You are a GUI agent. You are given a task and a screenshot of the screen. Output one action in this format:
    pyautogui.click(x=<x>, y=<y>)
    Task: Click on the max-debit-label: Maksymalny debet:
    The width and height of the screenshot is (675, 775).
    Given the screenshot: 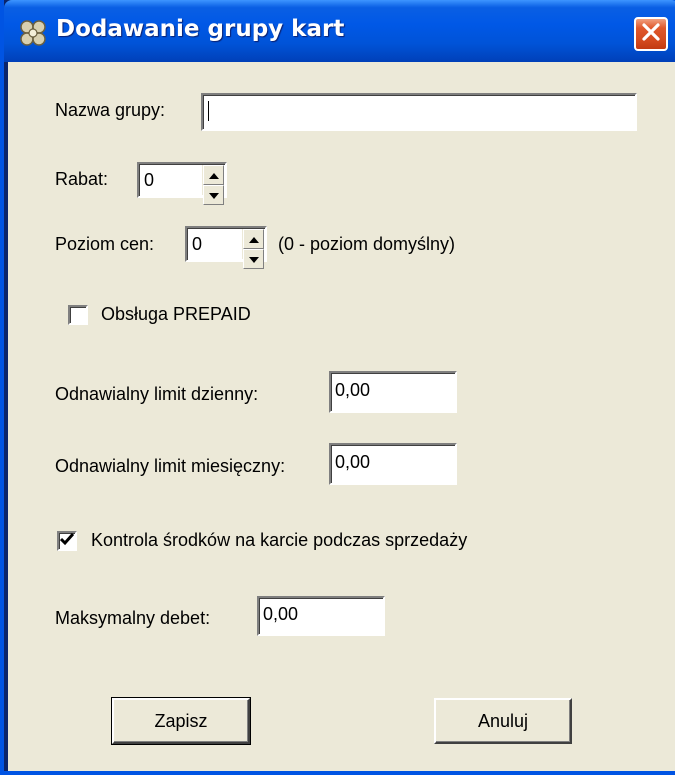 What is the action you would take?
    pyautogui.click(x=133, y=618)
    